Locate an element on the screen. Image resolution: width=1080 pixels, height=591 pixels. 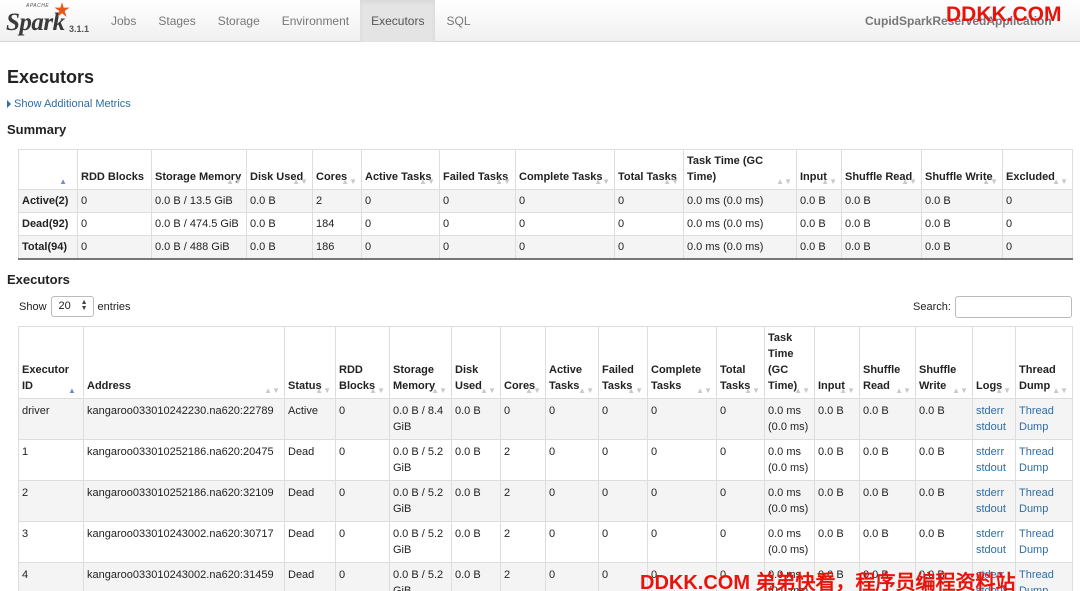
search-input is located at coordinates (1013, 307).